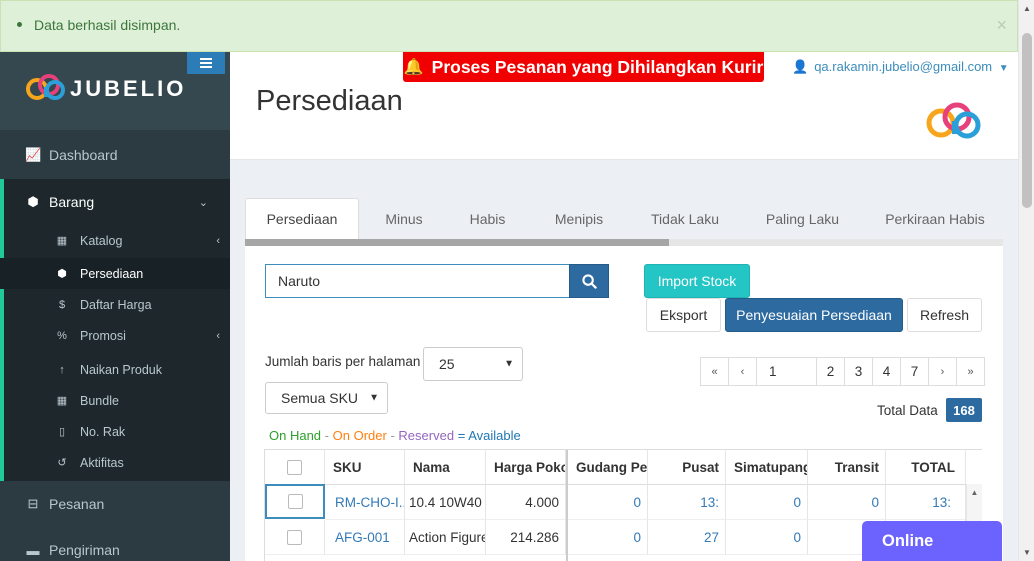 Image resolution: width=1034 pixels, height=561 pixels. I want to click on current-page-input: 1, so click(786, 371).